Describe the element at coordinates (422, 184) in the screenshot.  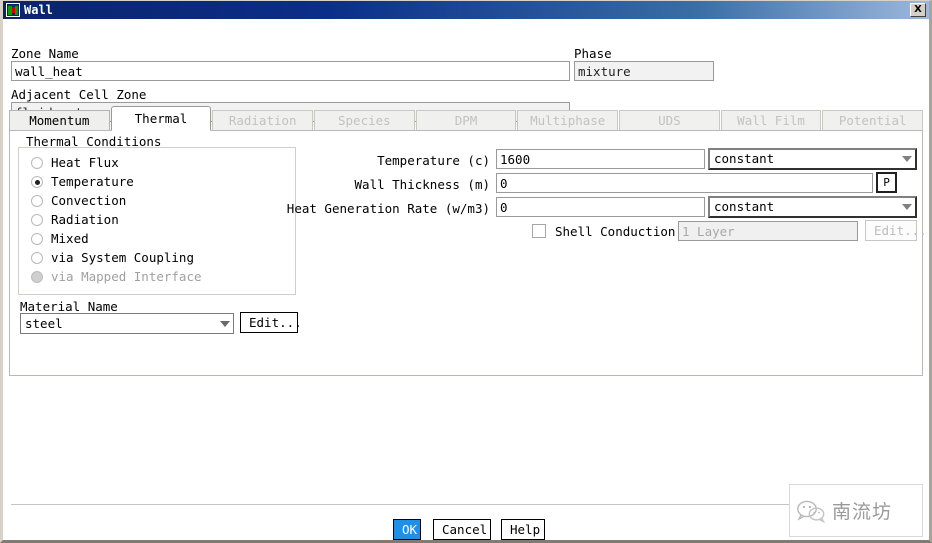
I see `wall-thickness-label: Wall Thickness (m)` at that location.